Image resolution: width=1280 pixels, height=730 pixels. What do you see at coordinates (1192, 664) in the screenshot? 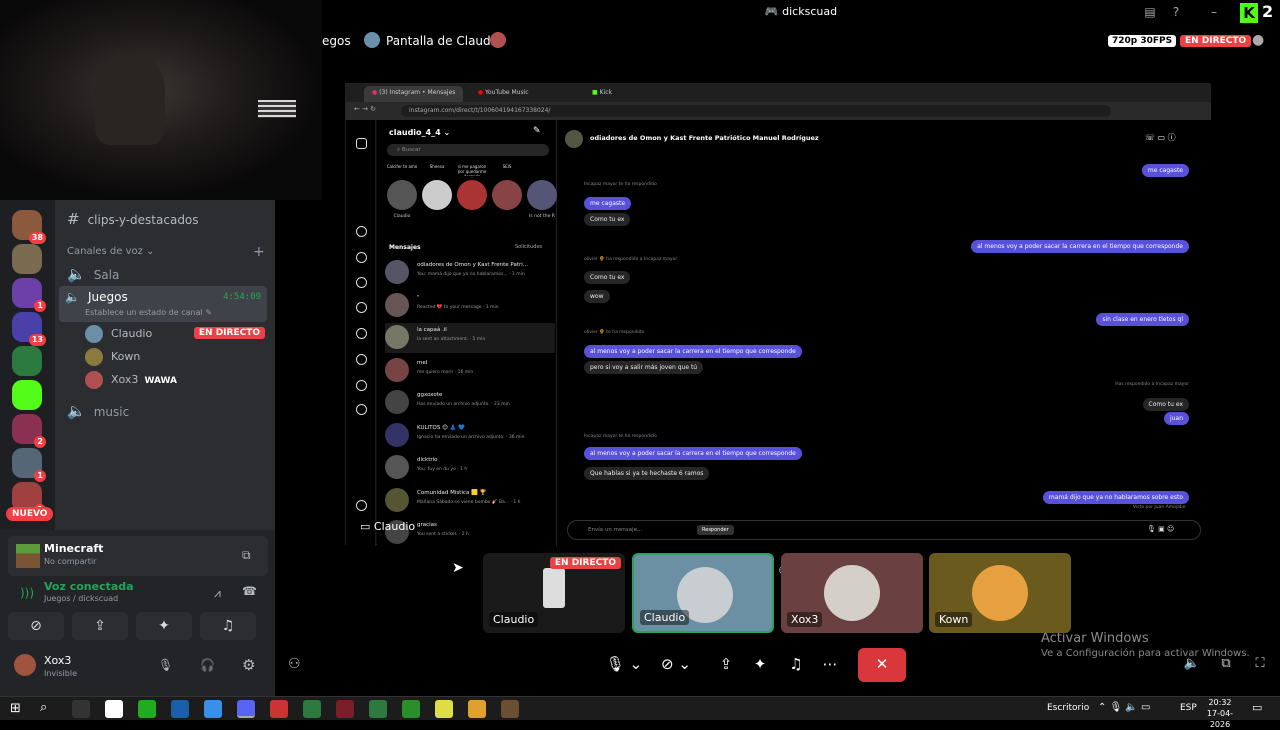
I see `volume-icon: 🔈` at bounding box center [1192, 664].